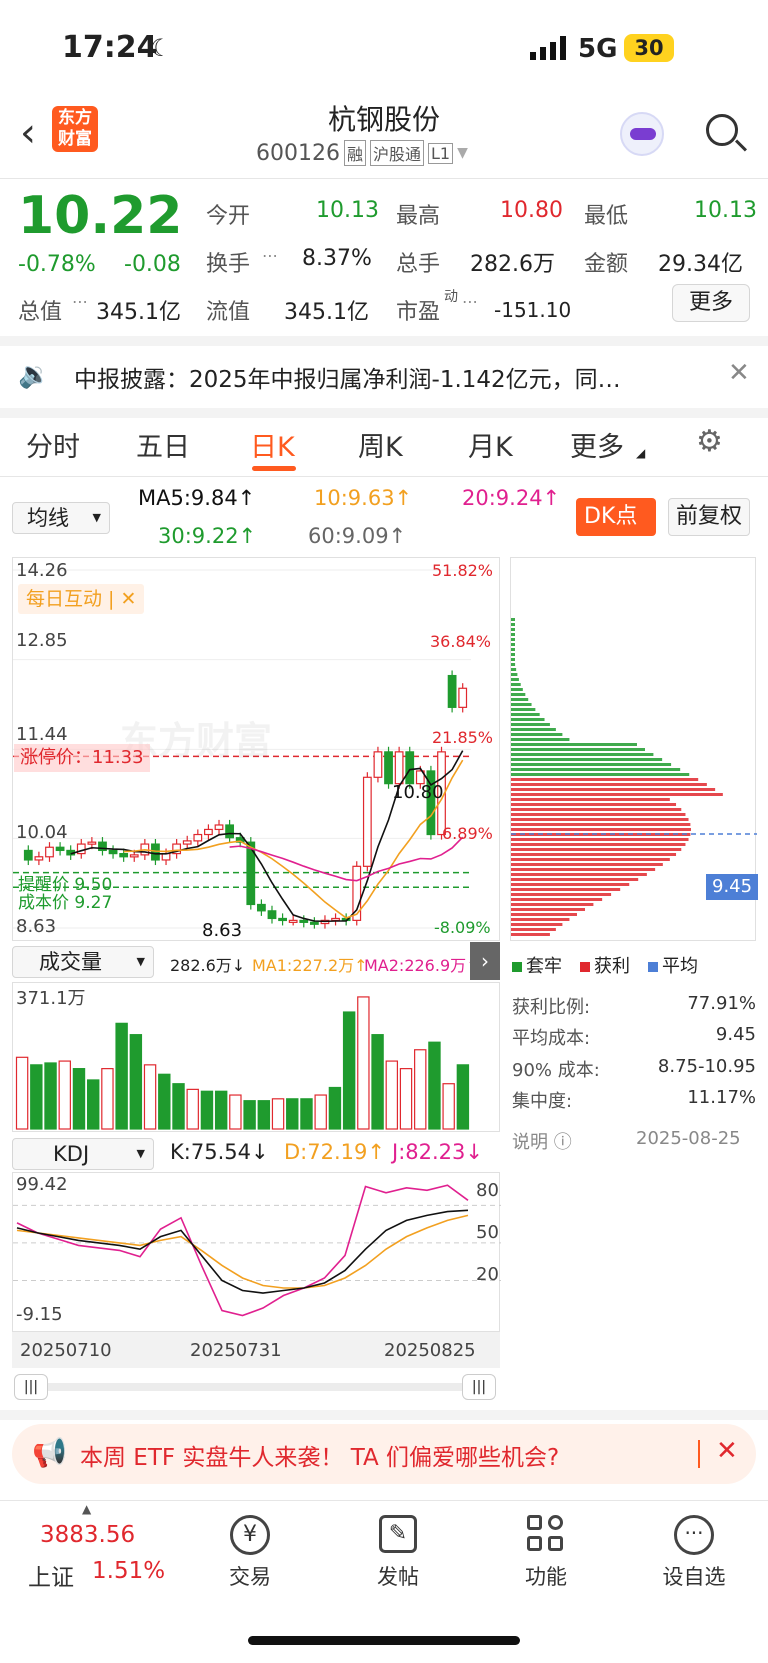  I want to click on speaker-icon: 🔉, so click(34, 375).